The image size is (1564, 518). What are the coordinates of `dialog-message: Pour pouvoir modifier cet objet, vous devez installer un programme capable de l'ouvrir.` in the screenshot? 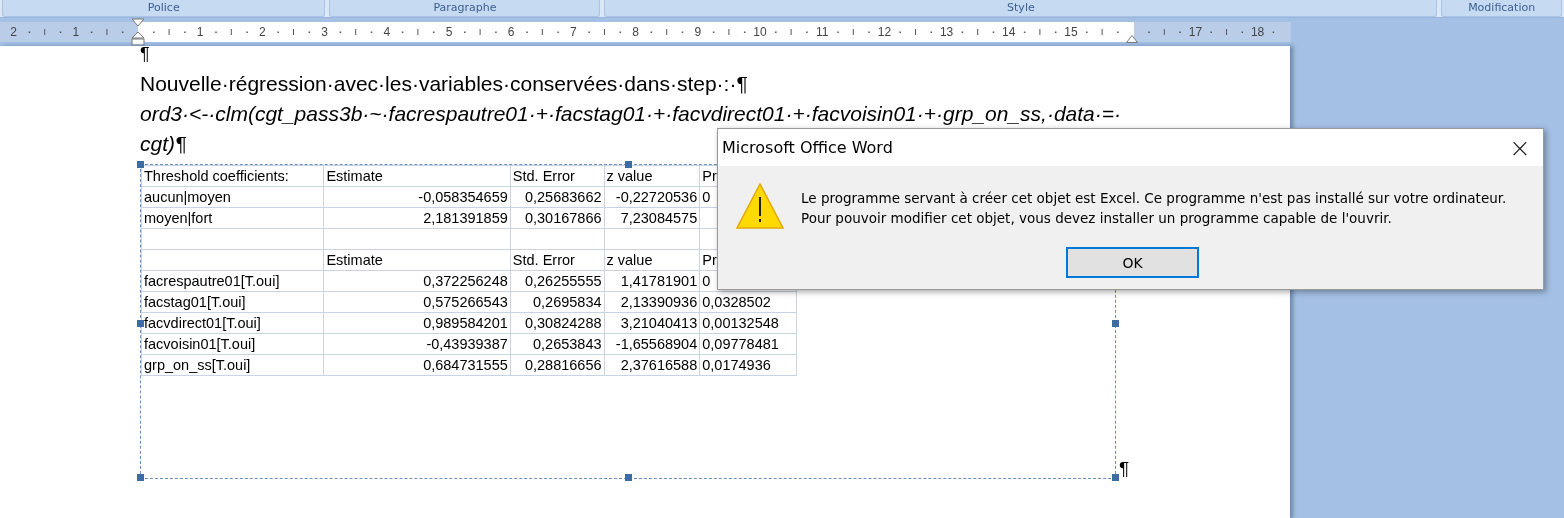 It's located at (1097, 218).